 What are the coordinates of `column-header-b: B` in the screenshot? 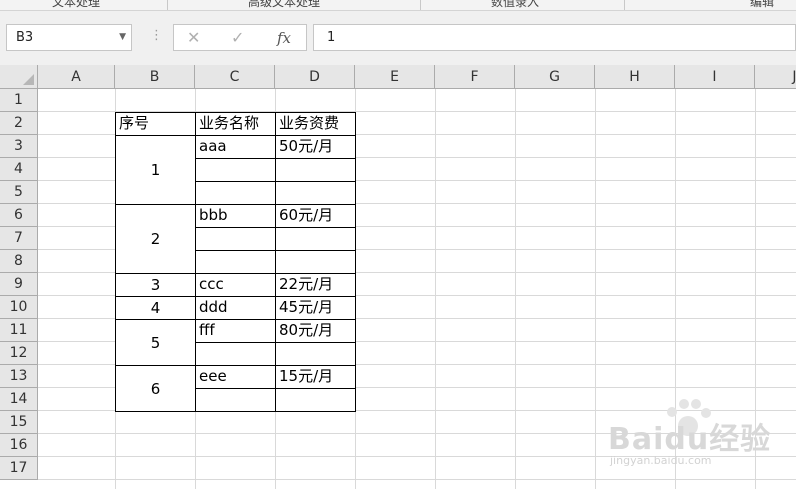 It's located at (155, 77).